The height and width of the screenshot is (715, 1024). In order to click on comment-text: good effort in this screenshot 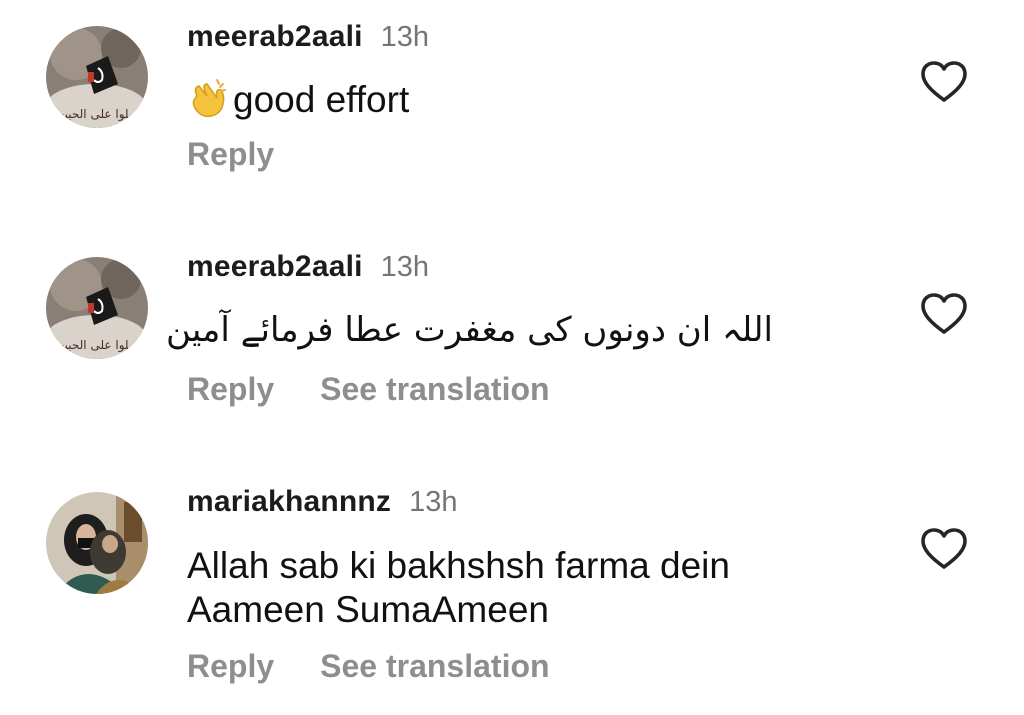, I will do `click(298, 102)`.